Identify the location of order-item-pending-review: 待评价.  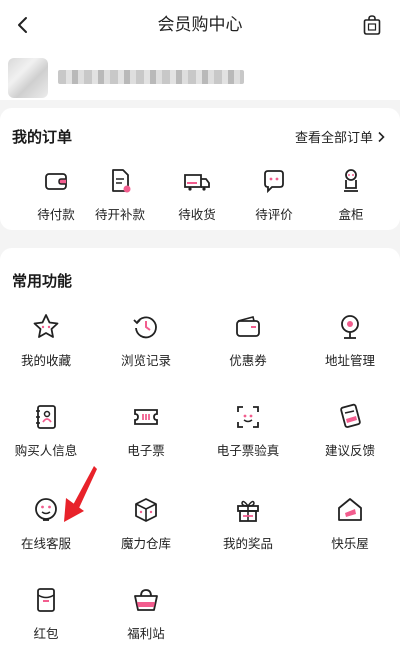
(274, 194).